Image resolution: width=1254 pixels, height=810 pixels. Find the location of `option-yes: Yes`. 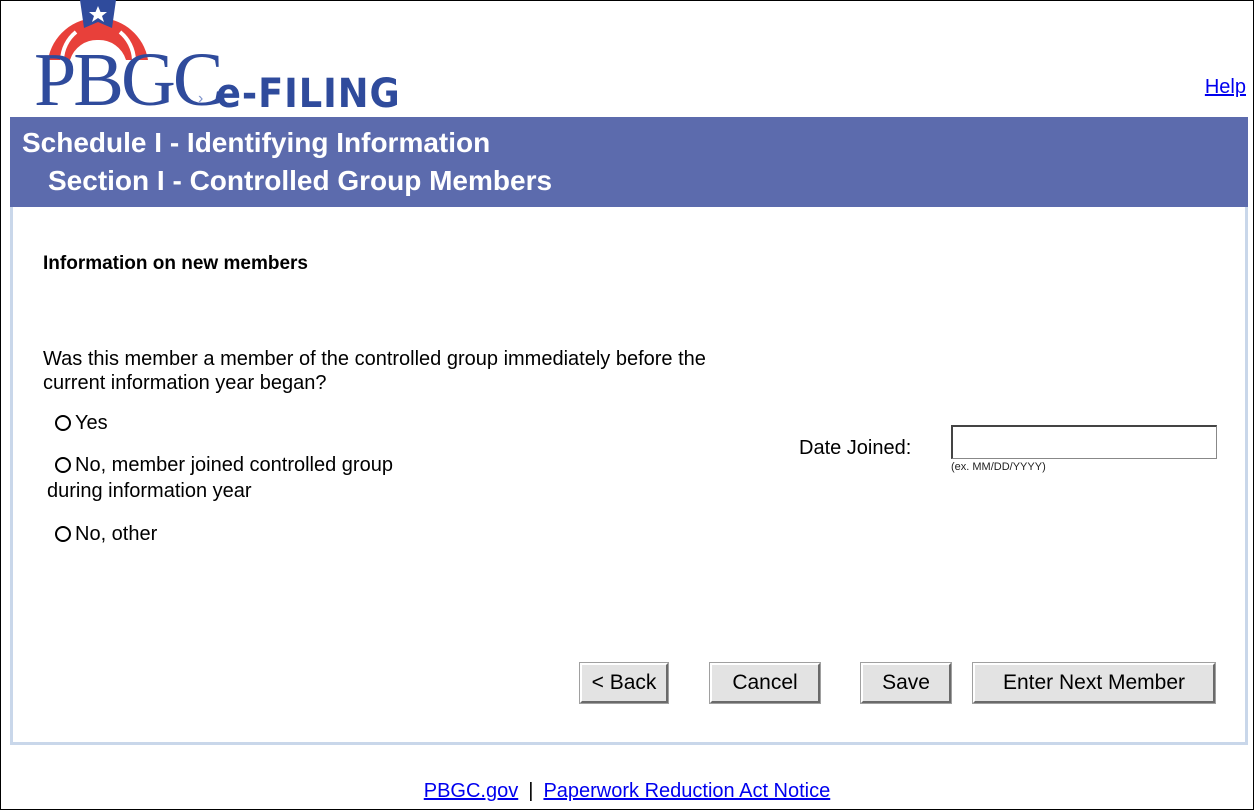

option-yes: Yes is located at coordinates (81, 423).